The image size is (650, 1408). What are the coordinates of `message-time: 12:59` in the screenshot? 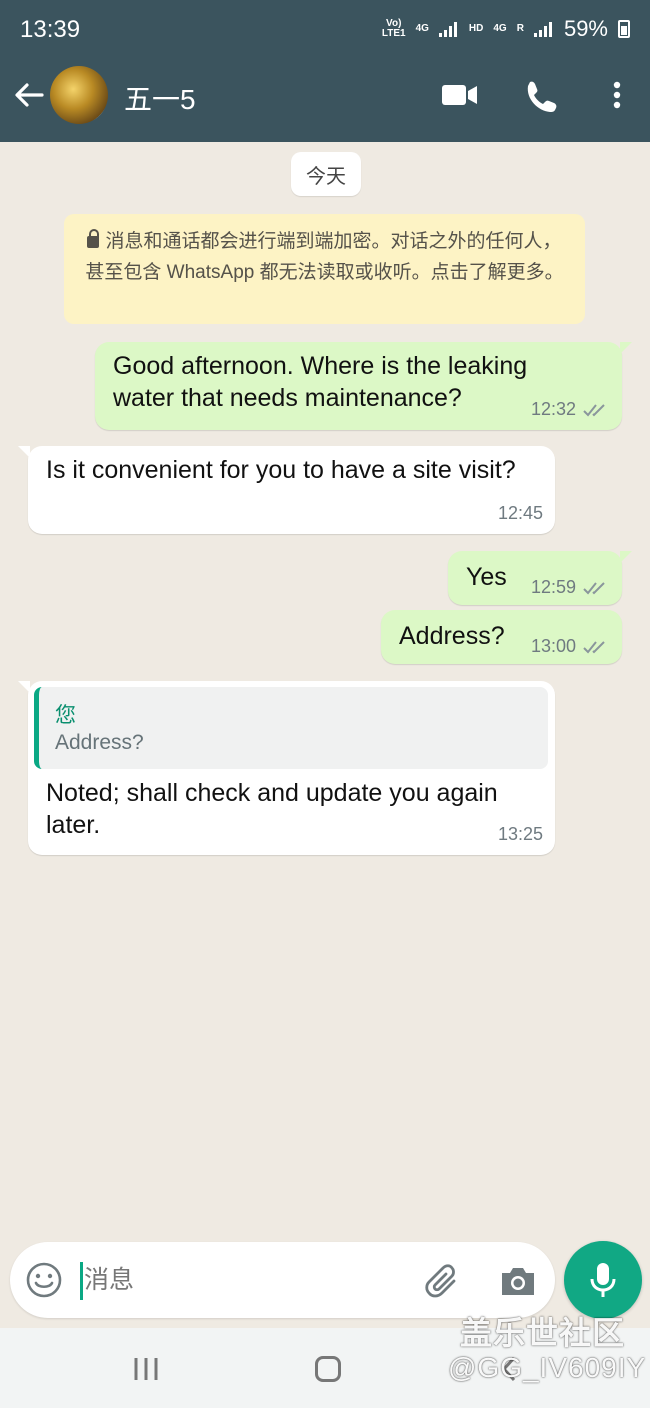 It's located at (553, 587).